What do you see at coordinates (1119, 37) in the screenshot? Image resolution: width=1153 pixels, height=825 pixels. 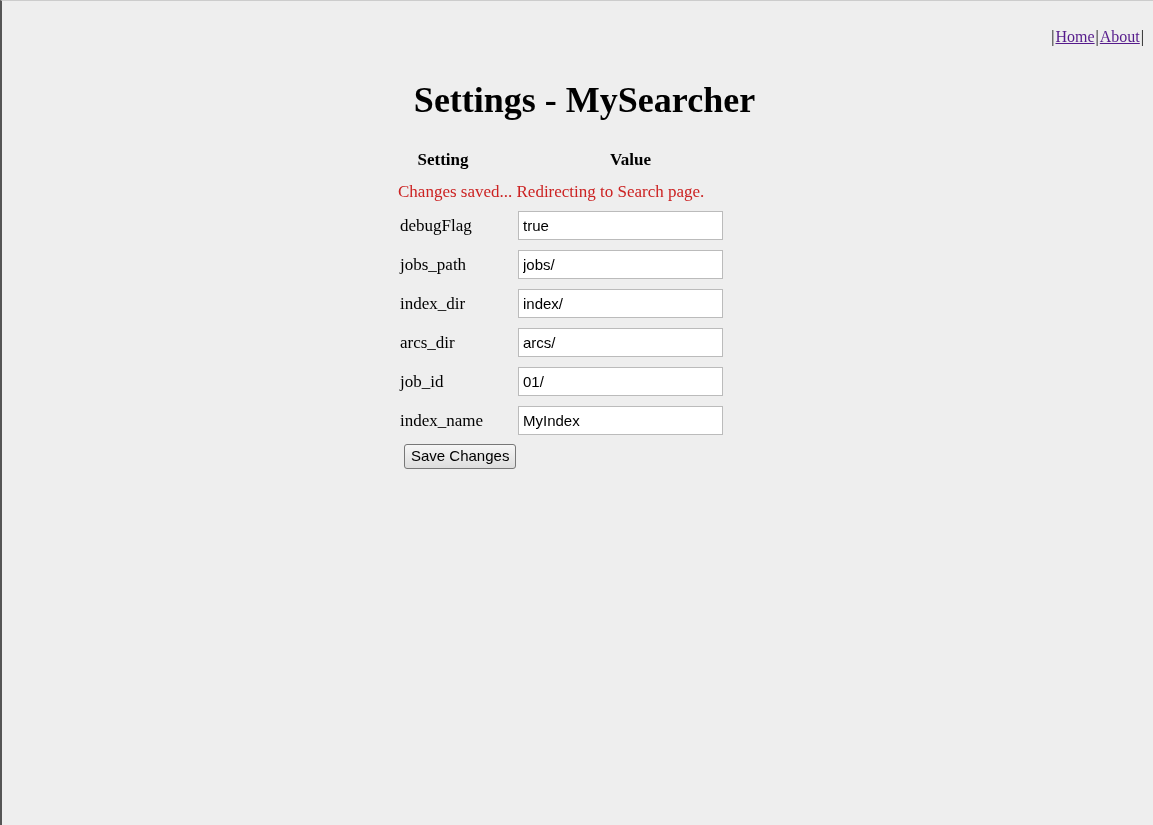 I see `nav-link: About` at bounding box center [1119, 37].